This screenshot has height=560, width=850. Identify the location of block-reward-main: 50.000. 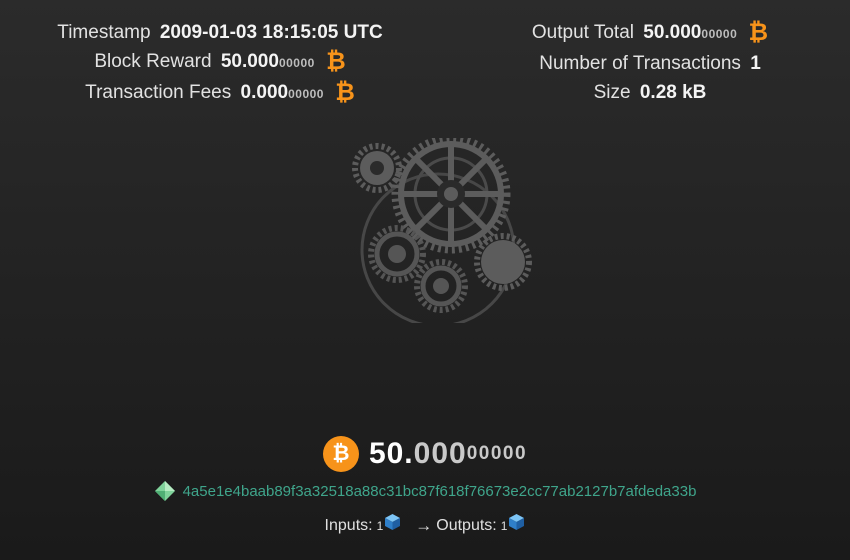
(249, 61).